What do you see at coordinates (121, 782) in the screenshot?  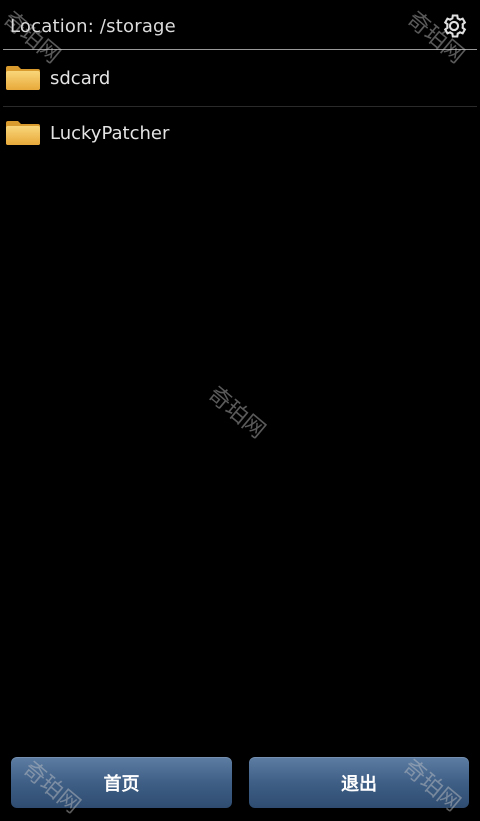 I see `home-button: 首页` at bounding box center [121, 782].